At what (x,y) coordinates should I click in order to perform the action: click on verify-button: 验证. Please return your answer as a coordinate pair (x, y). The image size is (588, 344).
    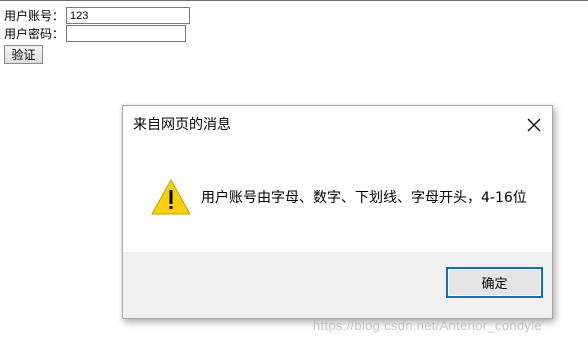
    Looking at the image, I should click on (23, 54).